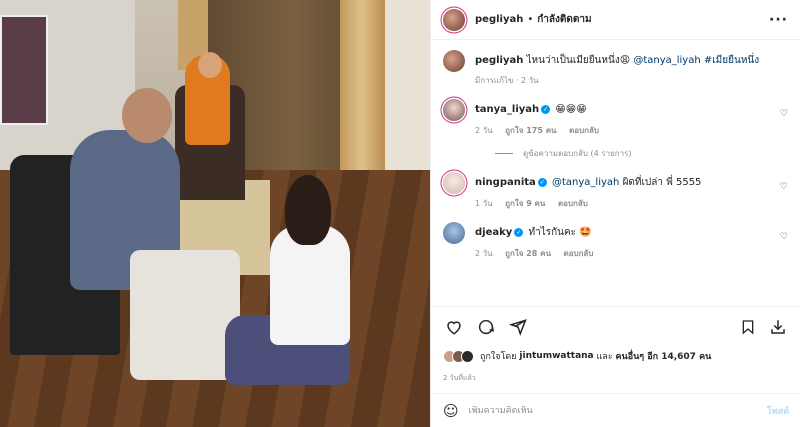 This screenshot has width=800, height=427. I want to click on comment-time: 1 วัน, so click(484, 203).